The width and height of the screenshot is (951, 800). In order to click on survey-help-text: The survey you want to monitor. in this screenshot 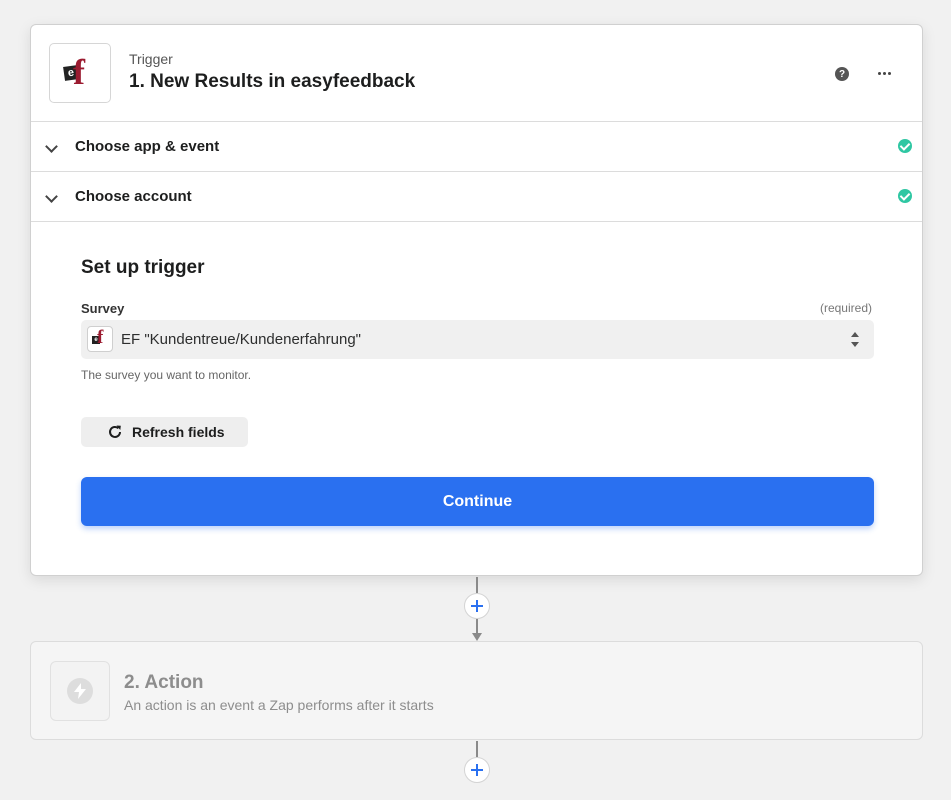, I will do `click(166, 375)`.